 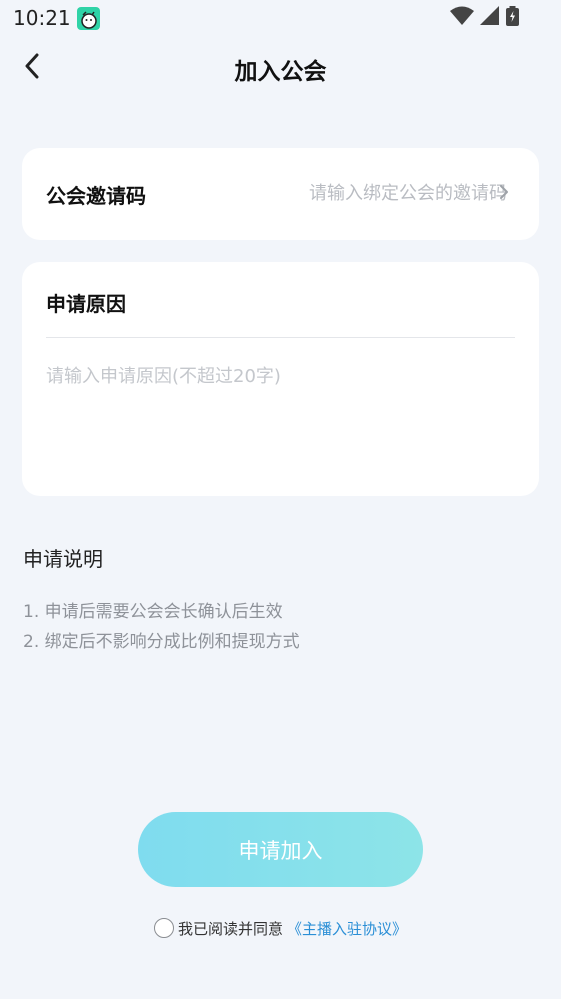 I want to click on nav-bar: 加入公会, so click(x=280, y=68).